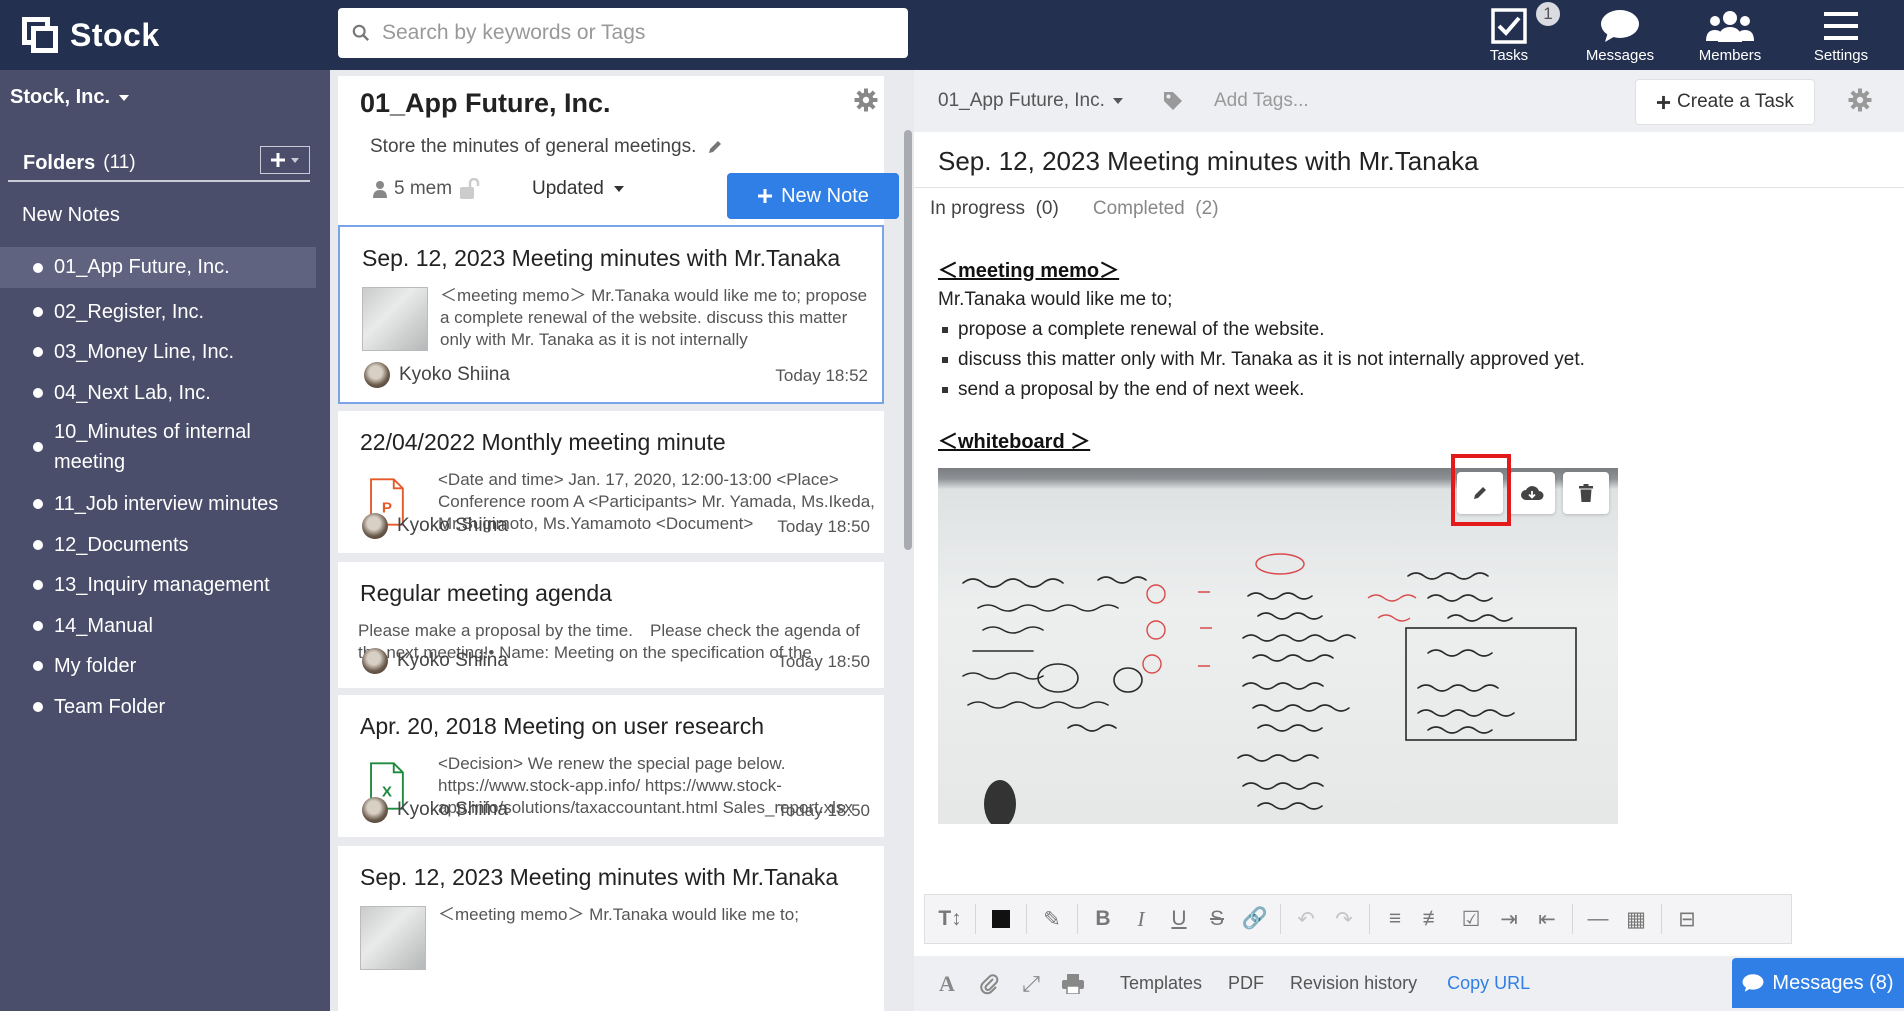  Describe the element at coordinates (1388, 390) in the screenshot. I see `list-item: send a proposal by the end of next week.` at that location.